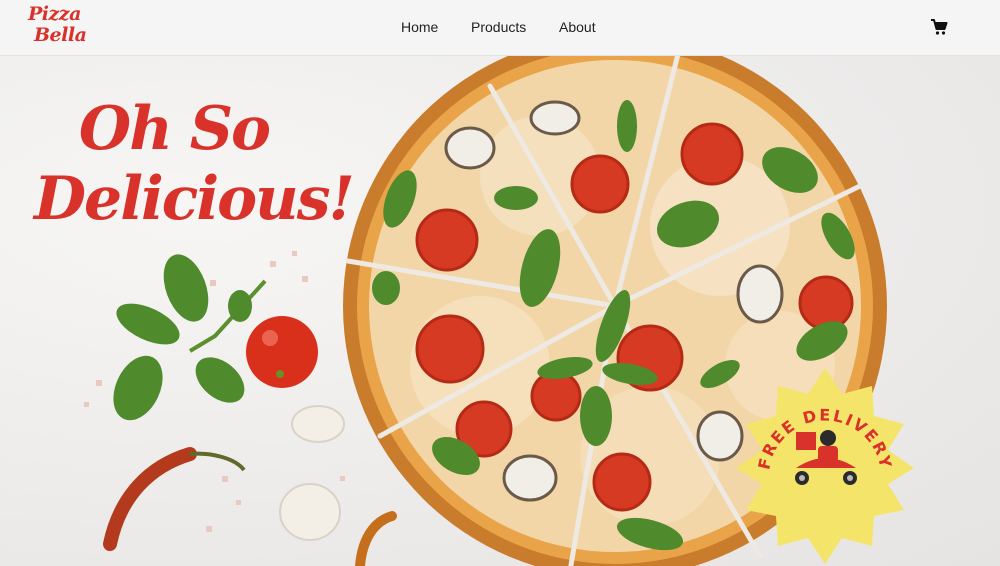 The height and width of the screenshot is (566, 1000). I want to click on garlic-image, so click(312, 473).